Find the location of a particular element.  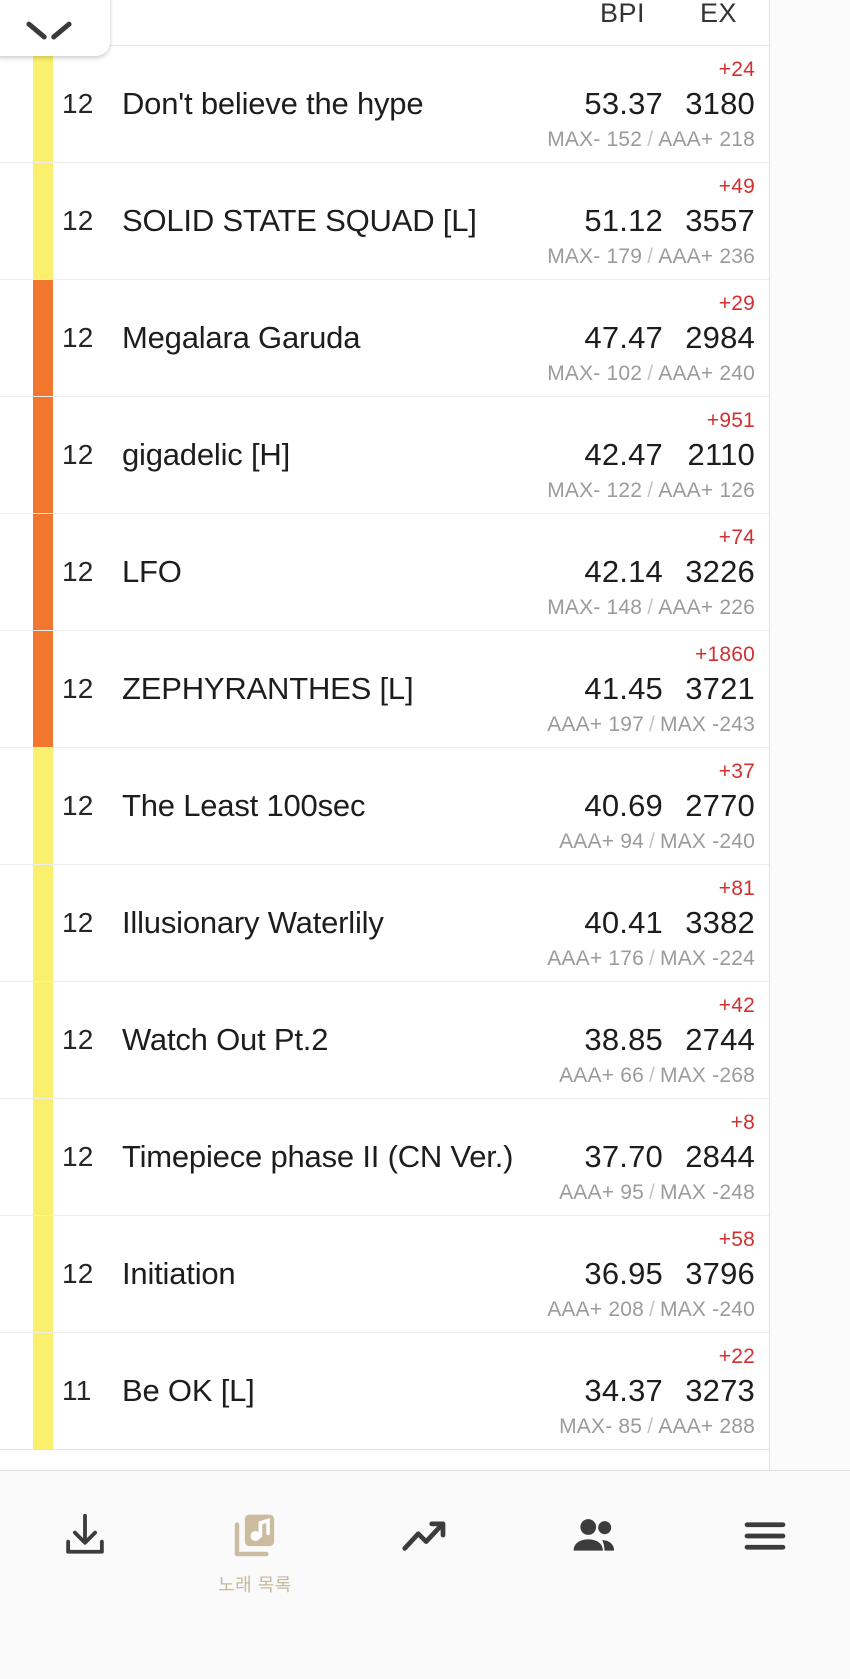

rank-detail-left: AAA+ 208 is located at coordinates (595, 1309).